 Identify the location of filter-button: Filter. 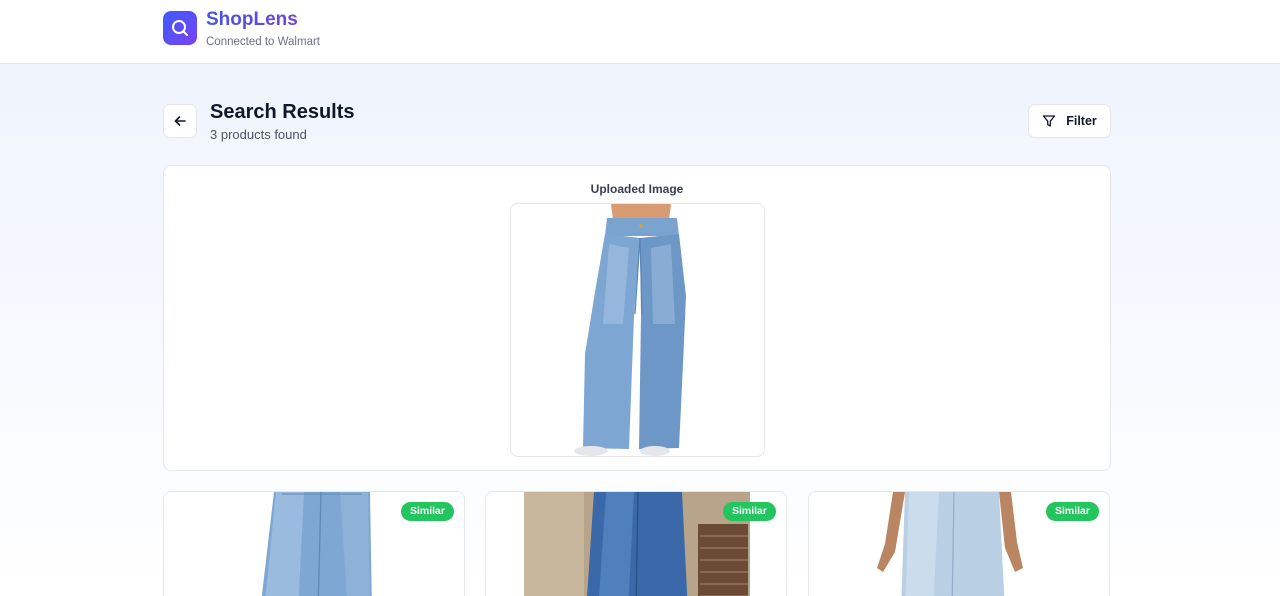
(1069, 121).